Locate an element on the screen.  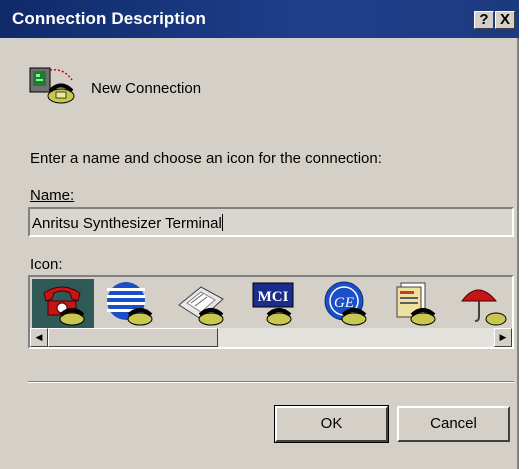
text-caret is located at coordinates (222, 222).